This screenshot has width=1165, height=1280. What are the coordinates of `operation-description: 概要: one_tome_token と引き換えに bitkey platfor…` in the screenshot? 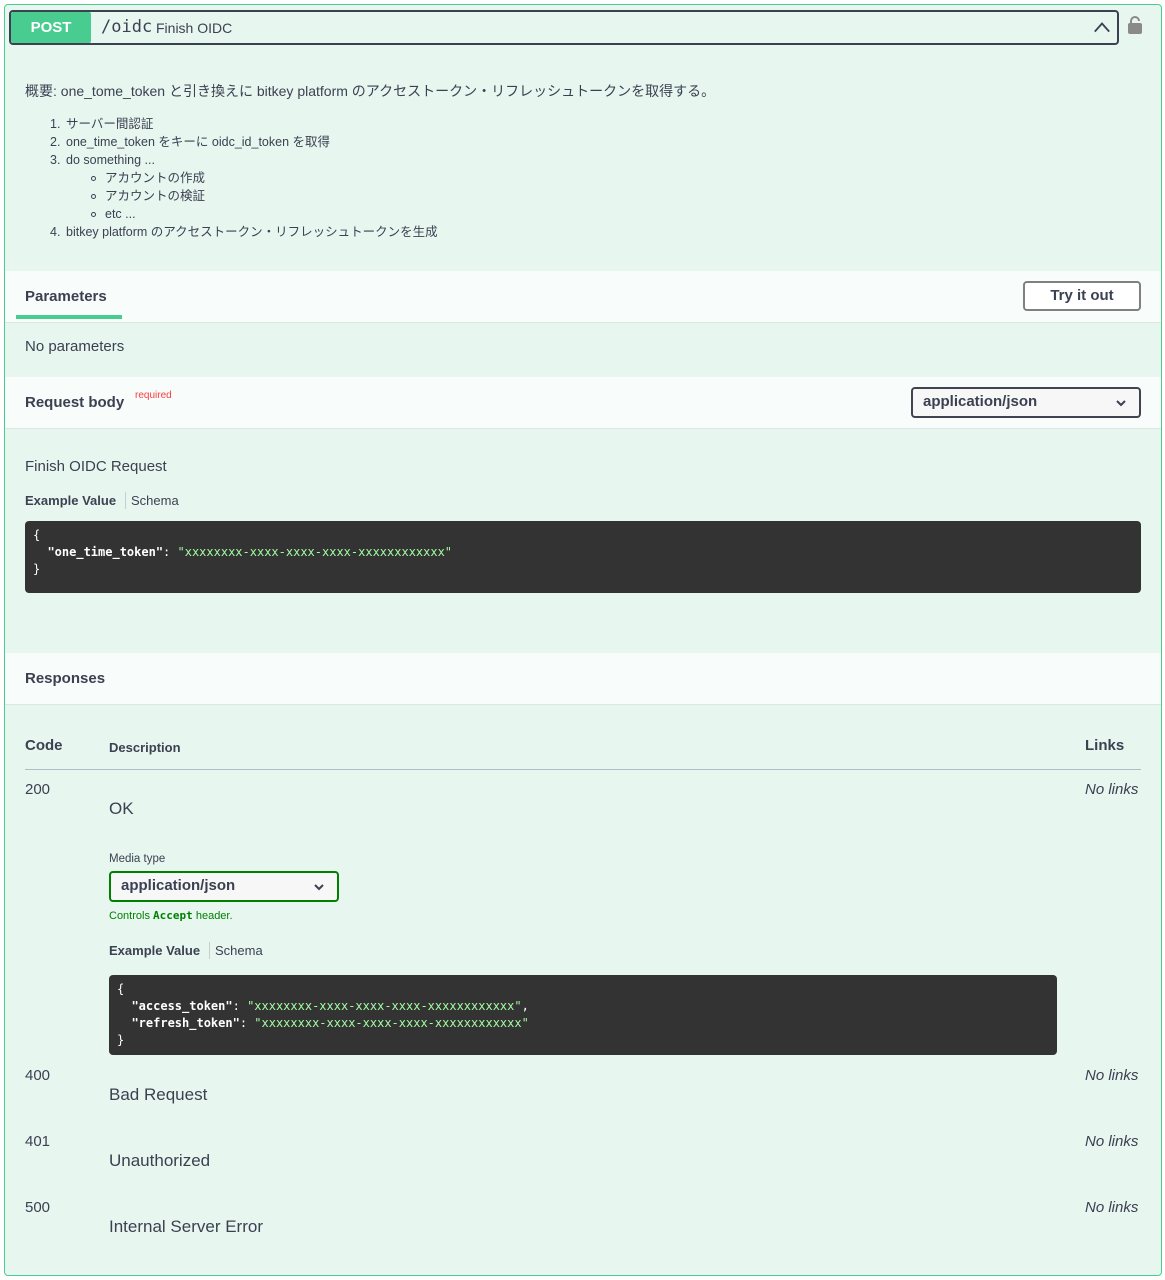 It's located at (370, 91).